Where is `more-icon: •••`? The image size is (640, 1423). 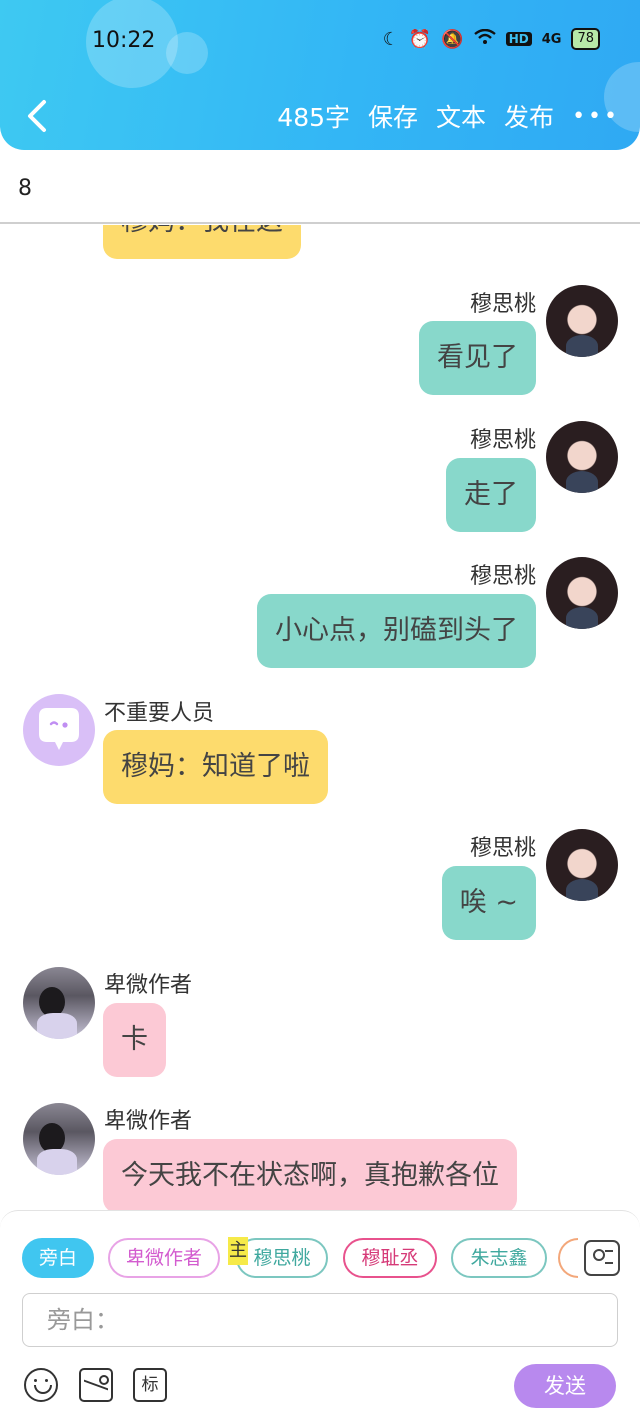 more-icon: ••• is located at coordinates (596, 116).